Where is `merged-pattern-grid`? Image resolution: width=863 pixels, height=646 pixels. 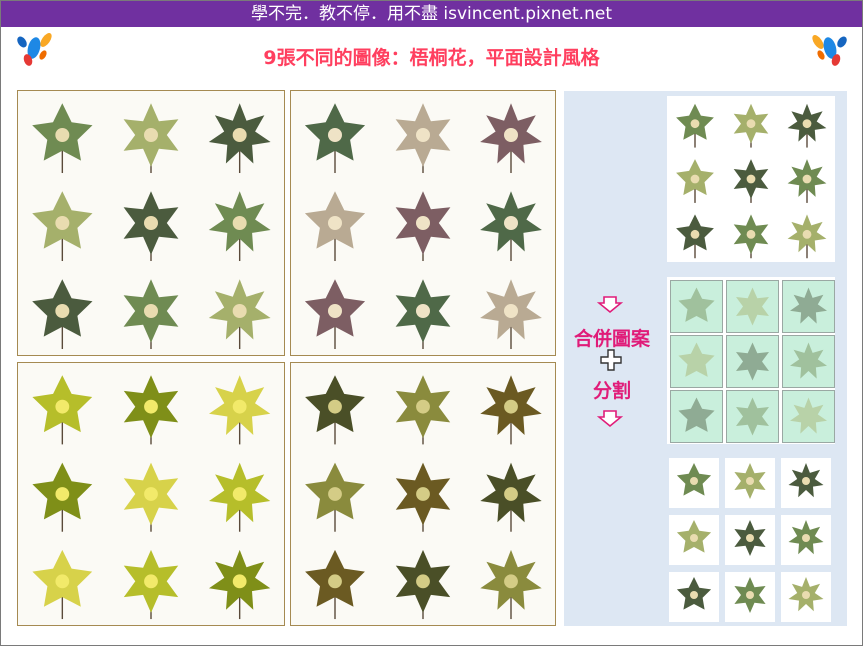
merged-pattern-grid is located at coordinates (751, 360).